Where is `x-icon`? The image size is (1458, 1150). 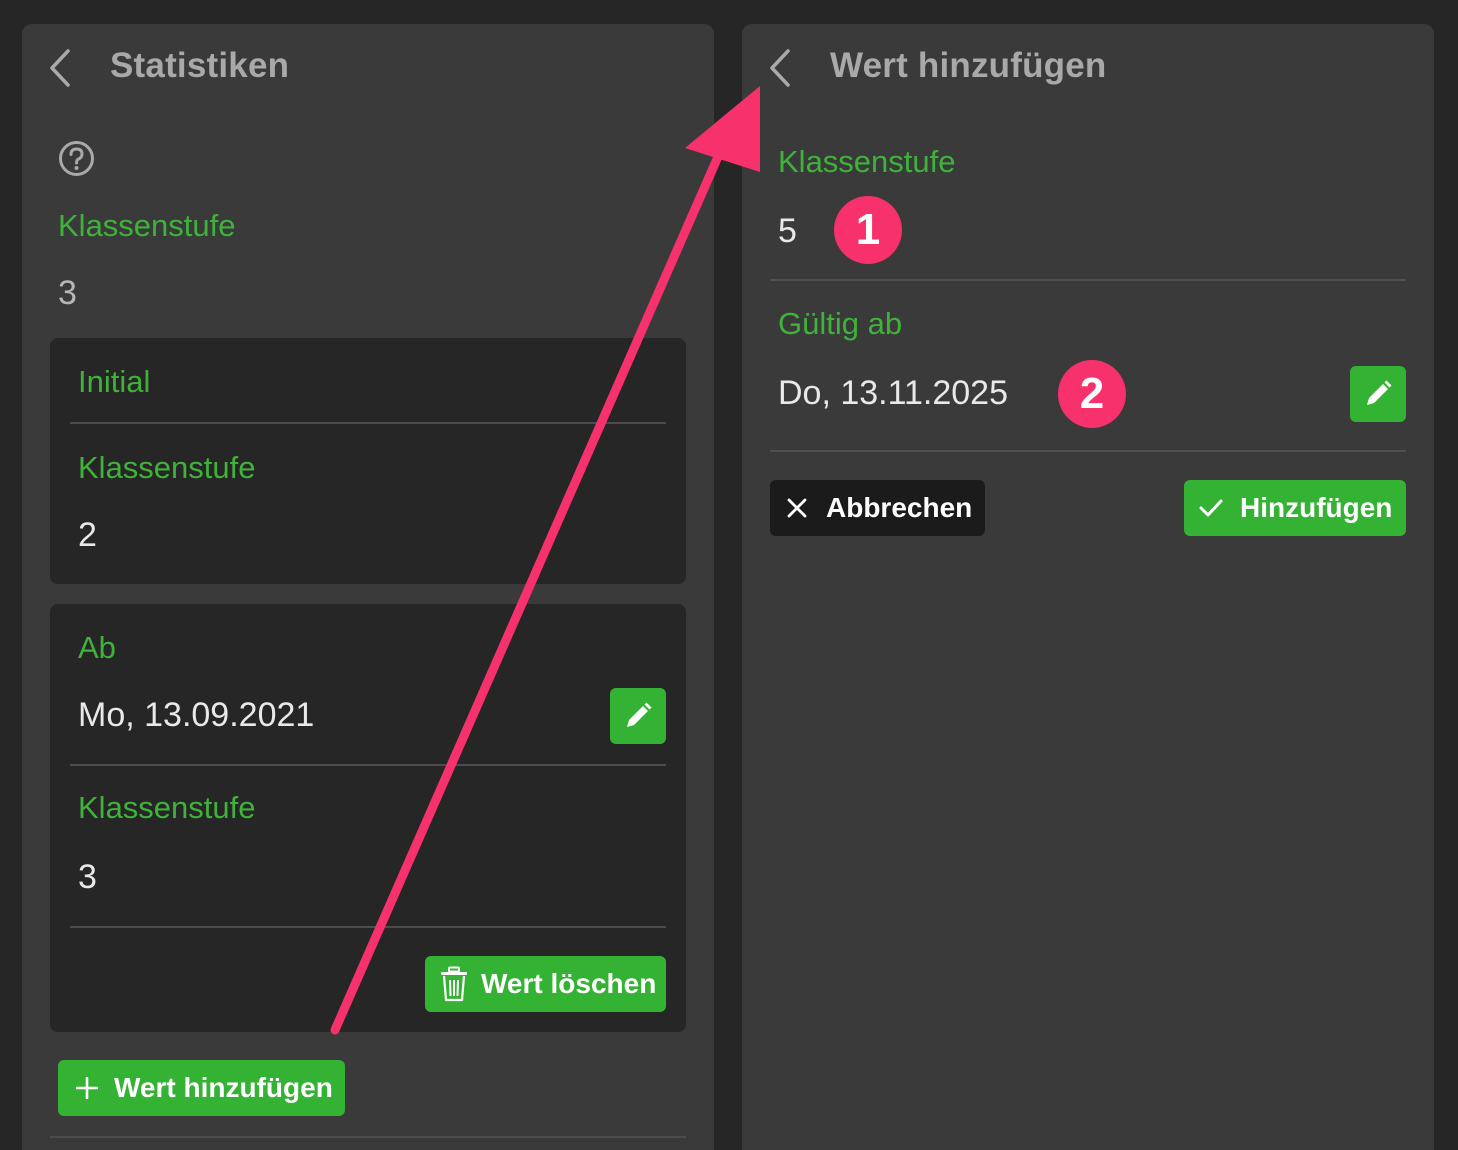
x-icon is located at coordinates (797, 508).